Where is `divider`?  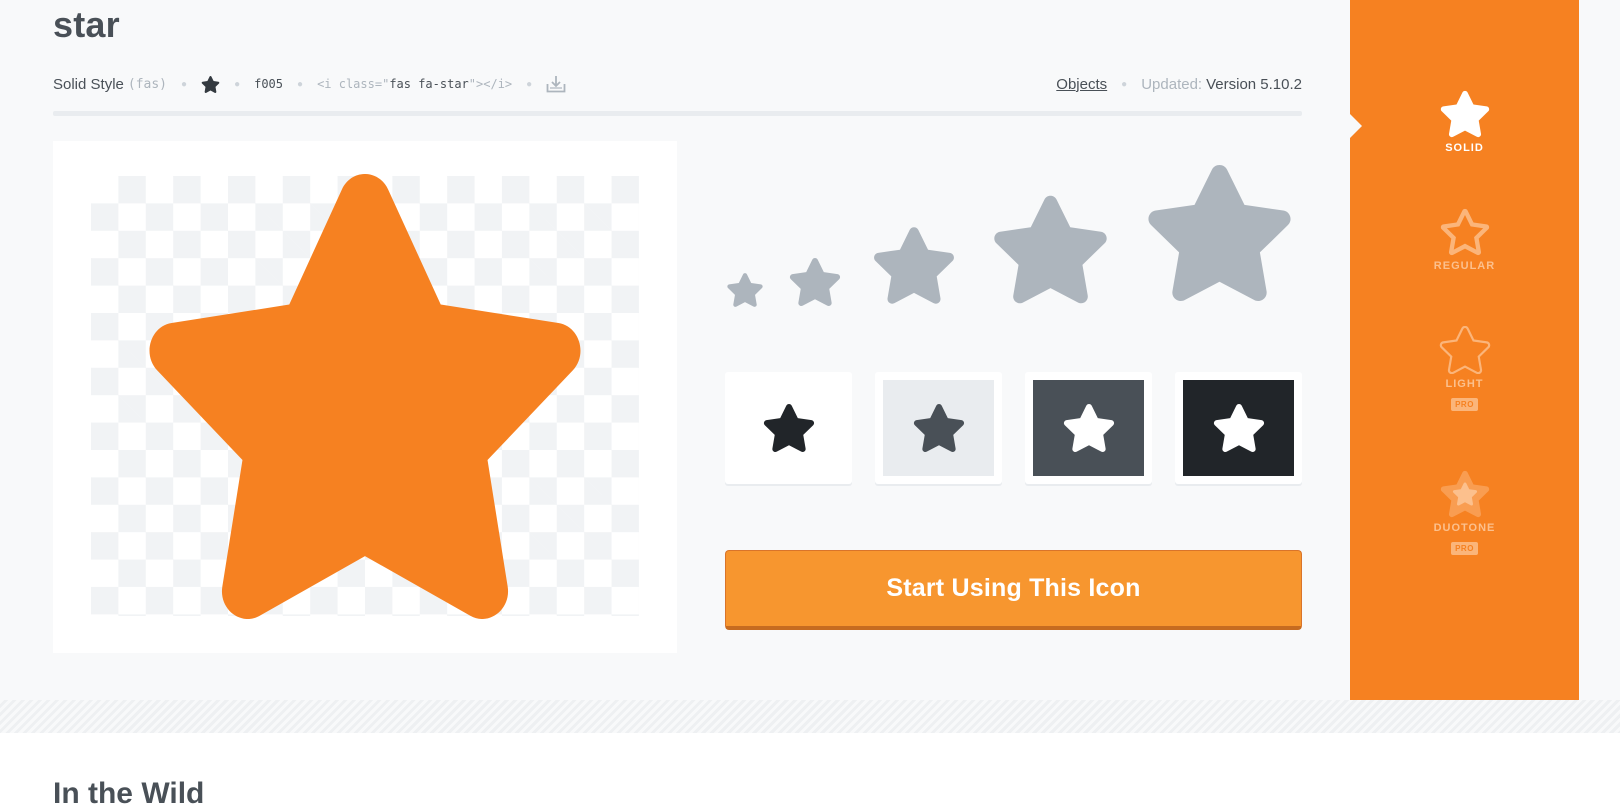
divider is located at coordinates (677, 113).